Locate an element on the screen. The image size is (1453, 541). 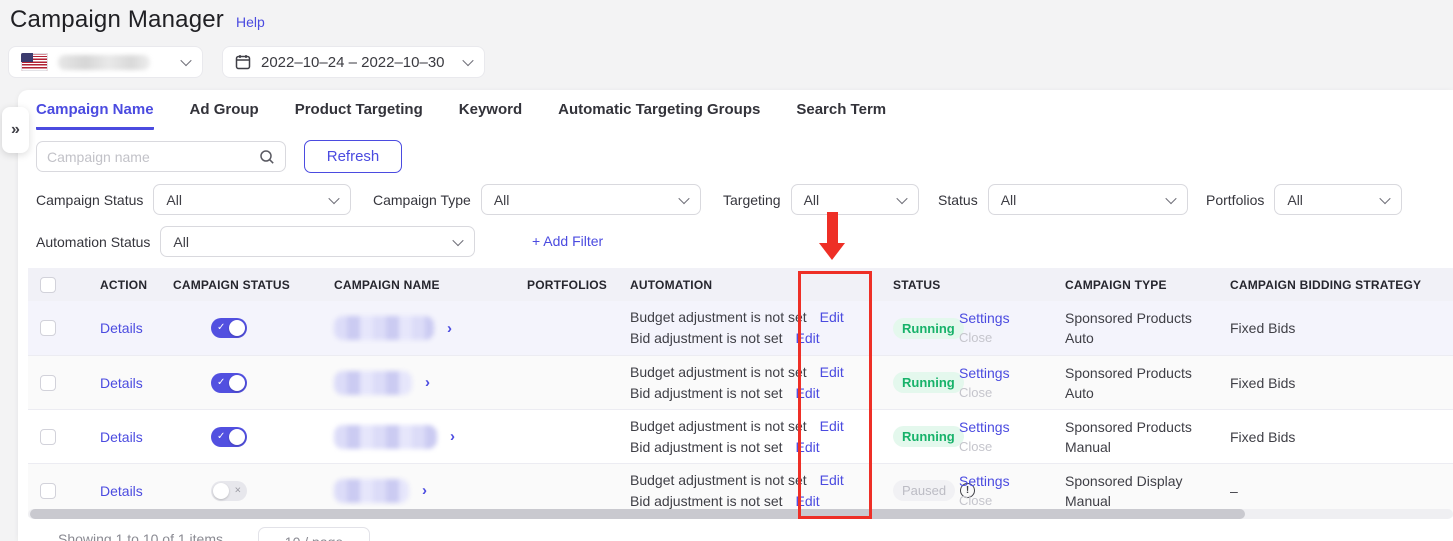
add-filter-button: + Add Filter is located at coordinates (567, 241).